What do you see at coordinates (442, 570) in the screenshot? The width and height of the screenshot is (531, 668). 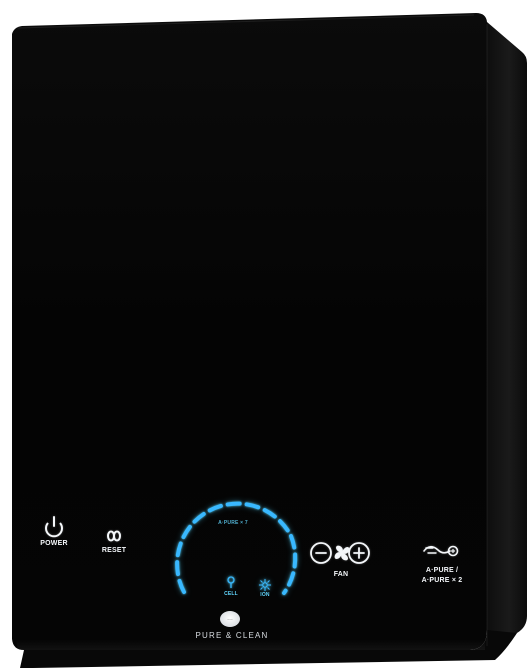 I see `apure-label-line-1: A·PURE /` at bounding box center [442, 570].